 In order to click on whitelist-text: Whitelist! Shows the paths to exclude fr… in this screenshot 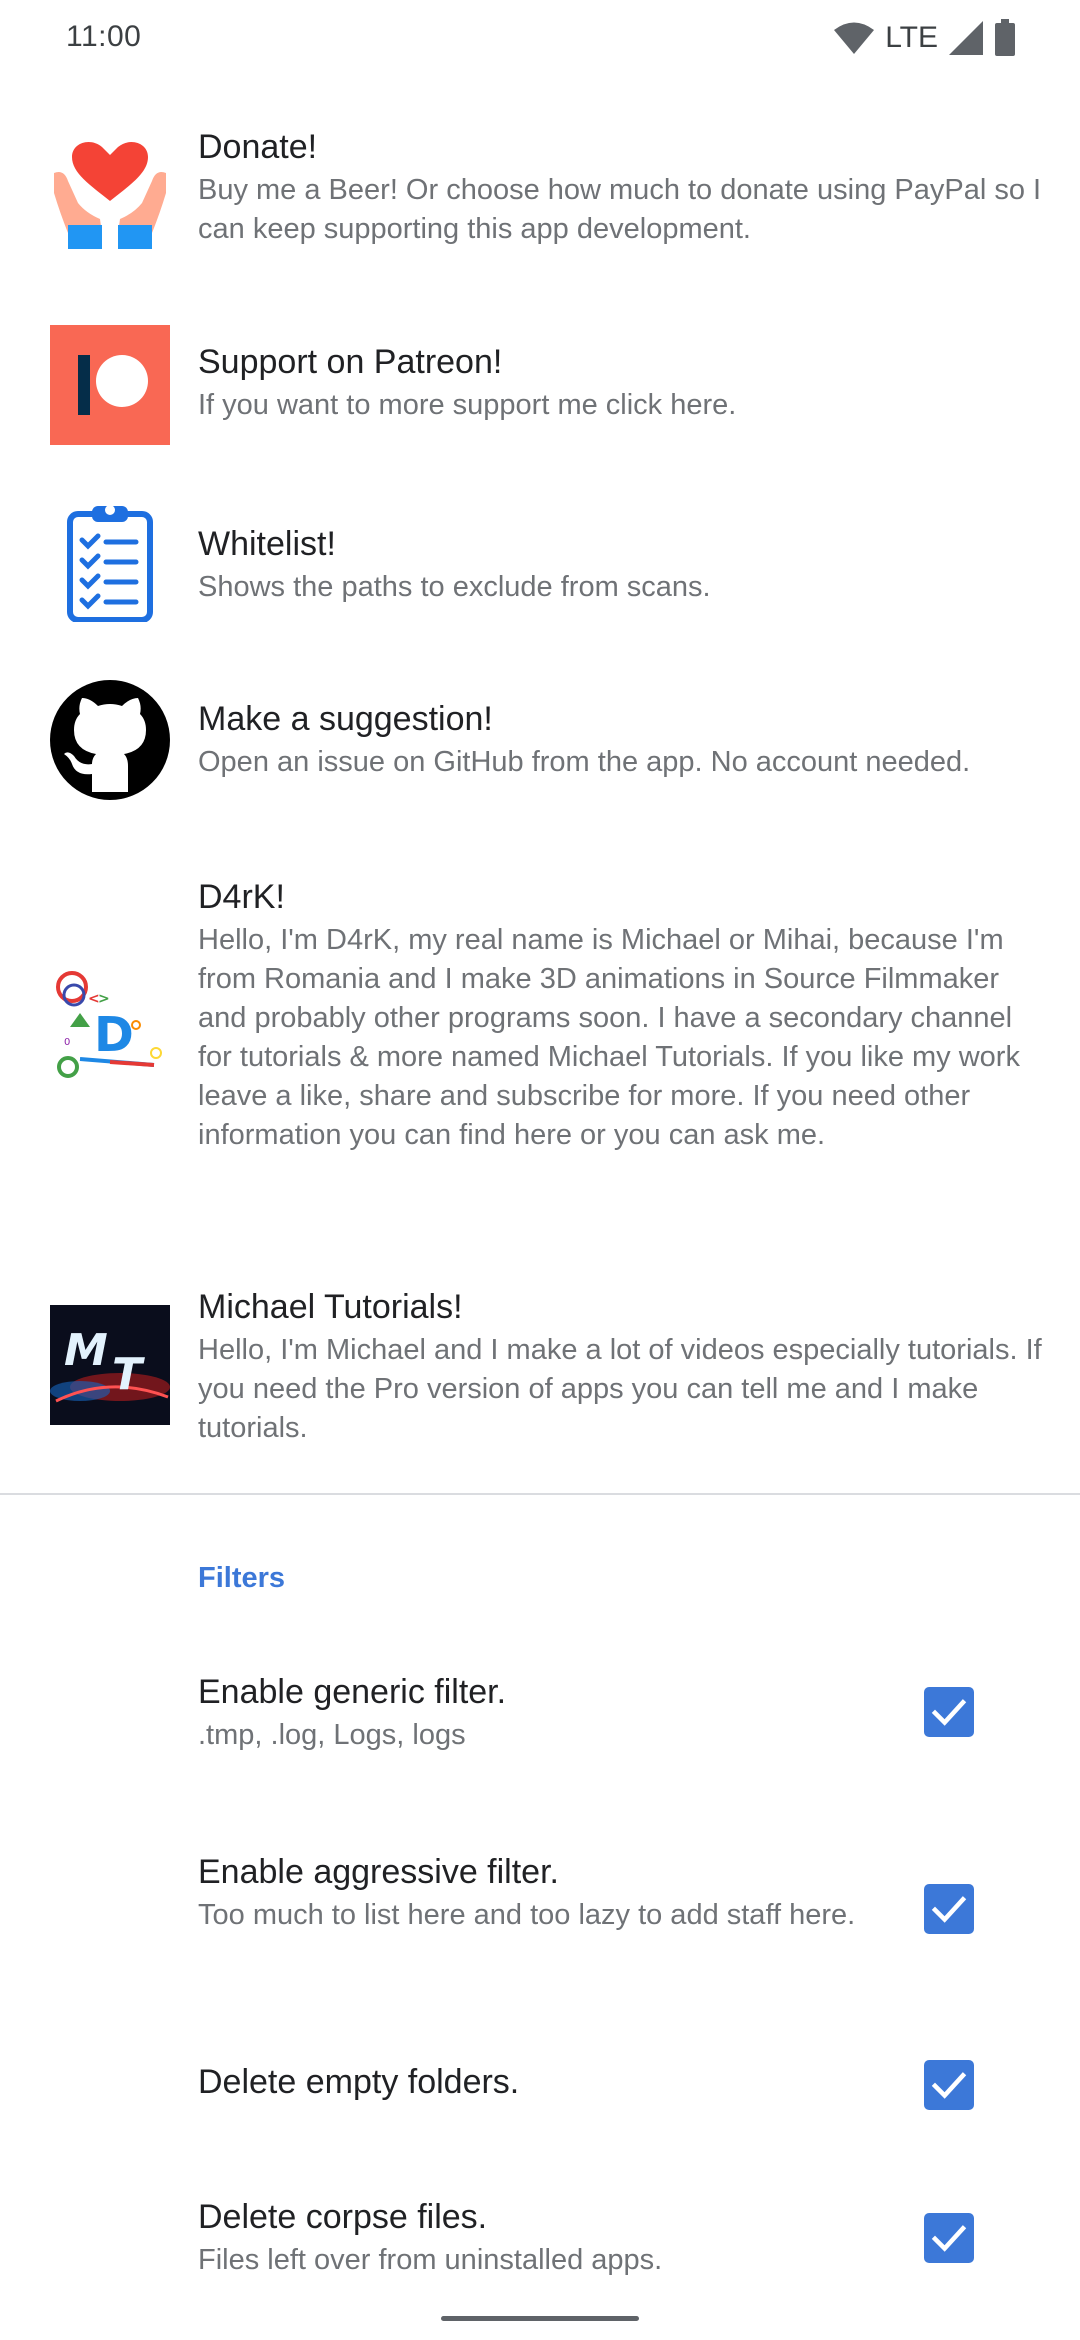, I will do `click(624, 564)`.